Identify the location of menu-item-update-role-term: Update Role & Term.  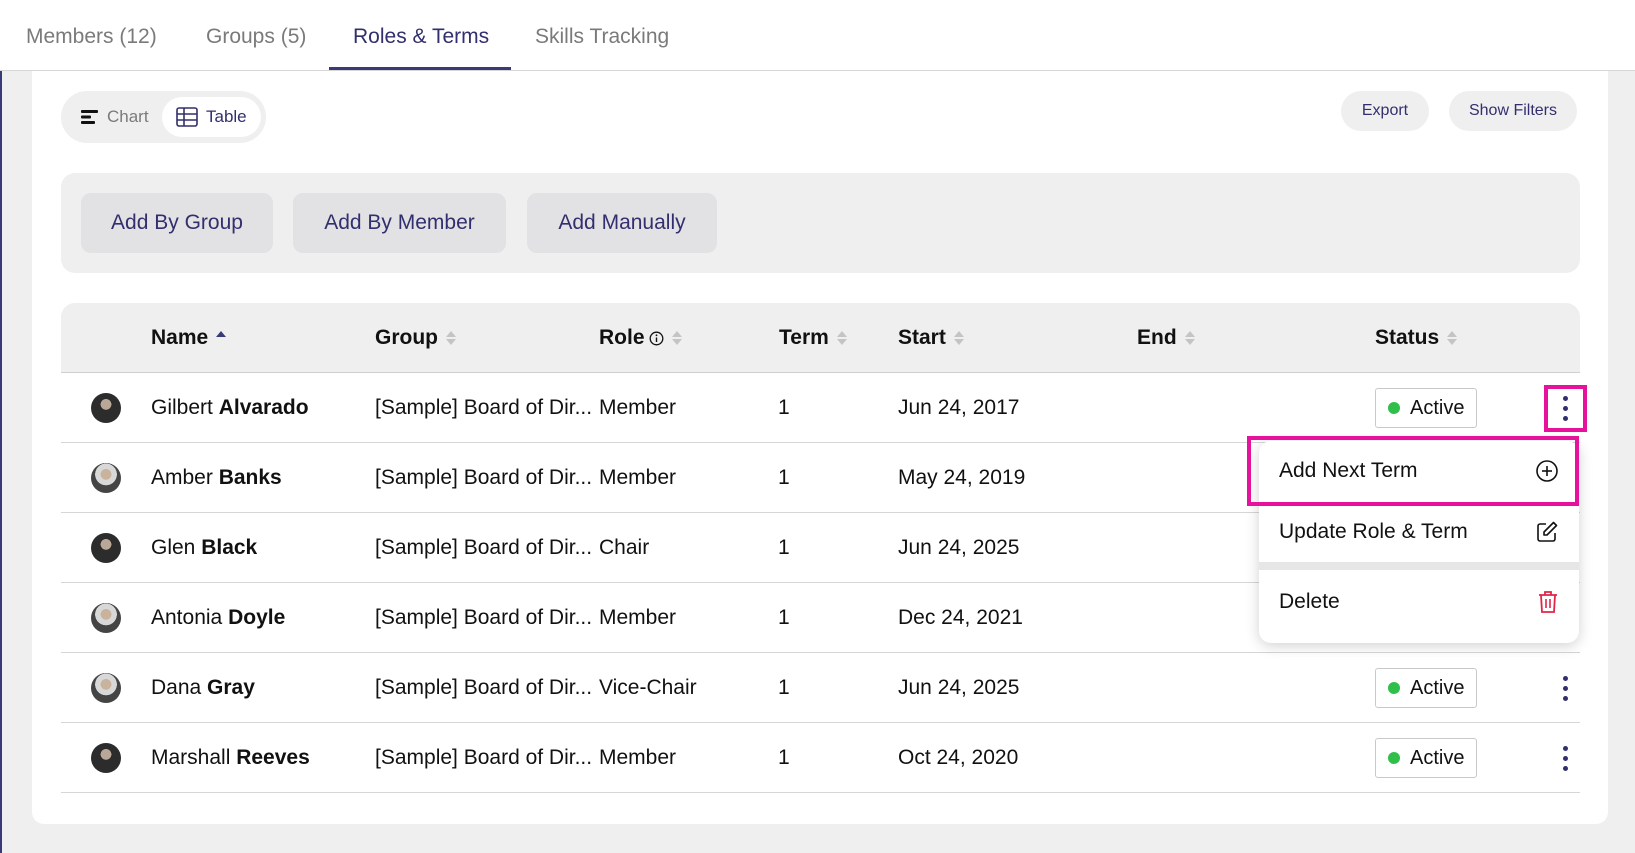
(1419, 531).